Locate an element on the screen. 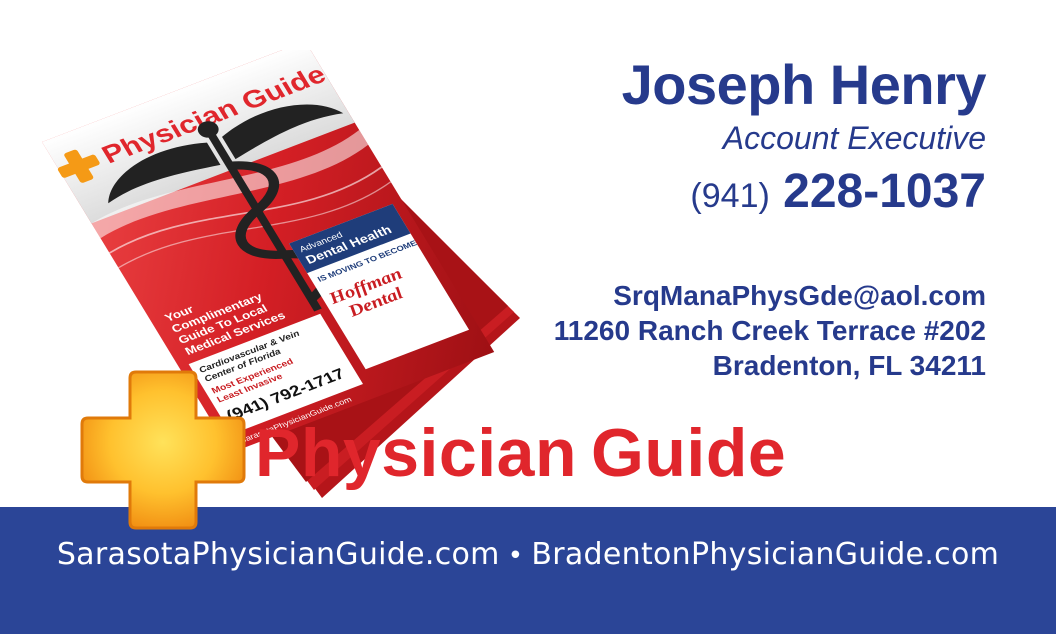  contact-title: Account Executive is located at coordinates (854, 138).